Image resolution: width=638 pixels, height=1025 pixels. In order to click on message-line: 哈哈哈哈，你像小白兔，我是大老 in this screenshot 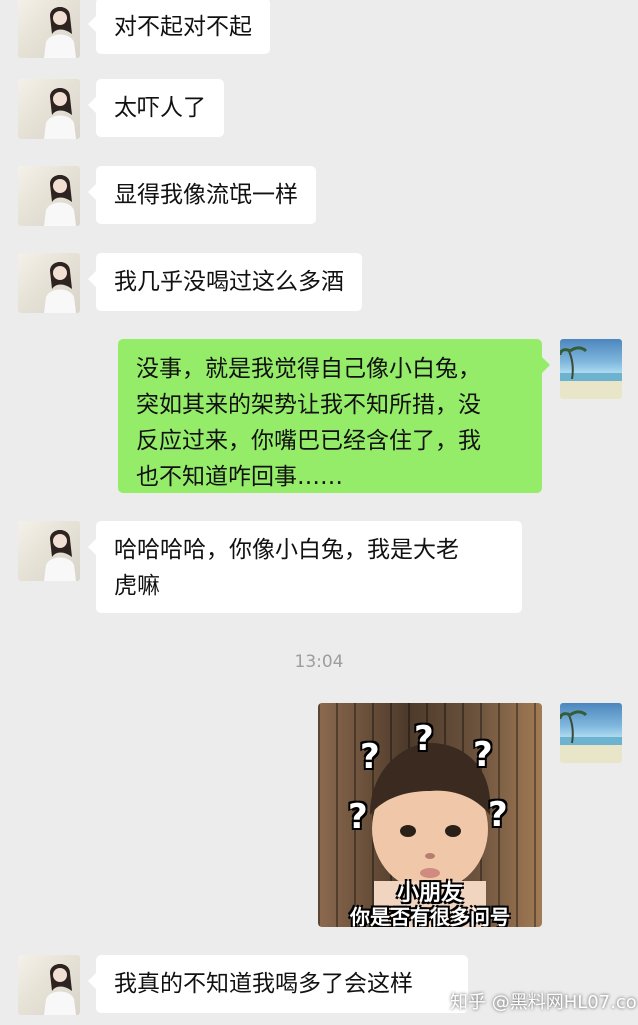, I will do `click(286, 550)`.